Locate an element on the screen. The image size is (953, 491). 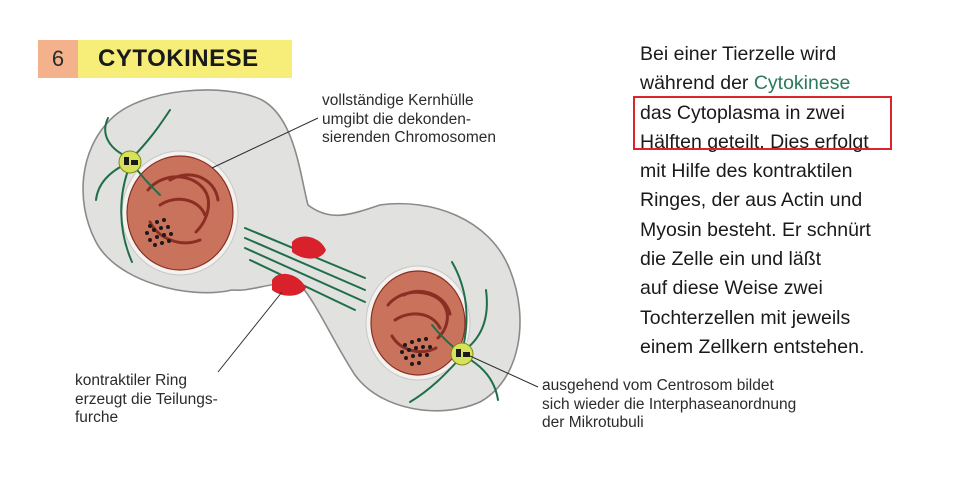
left-centrosome is located at coordinates (130, 162).